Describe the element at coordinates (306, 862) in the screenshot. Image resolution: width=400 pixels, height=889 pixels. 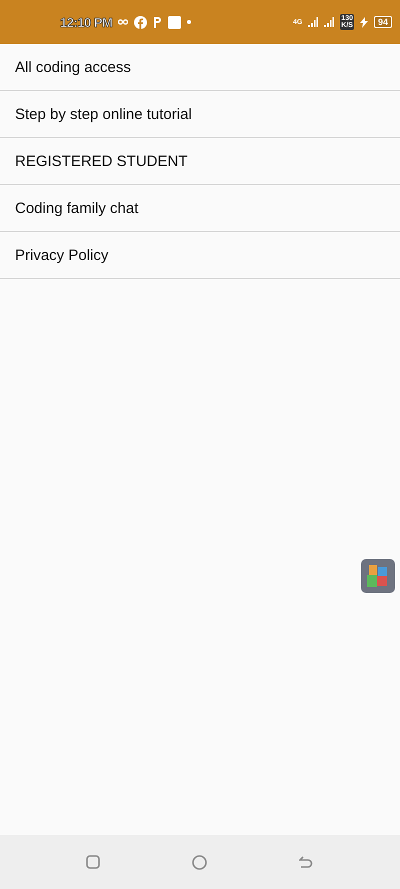
I see `back-icon` at that location.